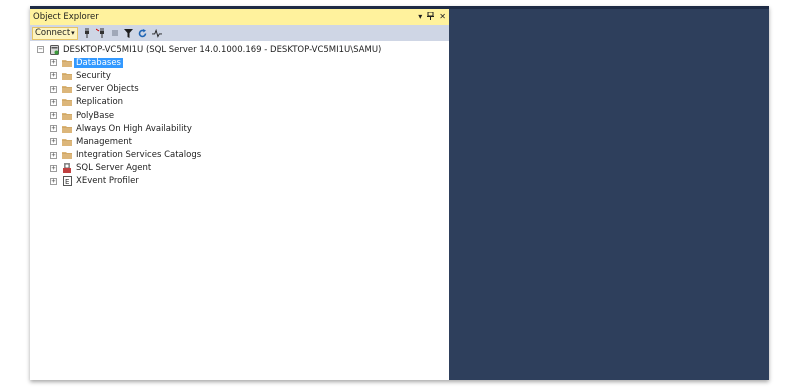 This screenshot has width=800, height=390. I want to click on collapse-icon: −, so click(40, 50).